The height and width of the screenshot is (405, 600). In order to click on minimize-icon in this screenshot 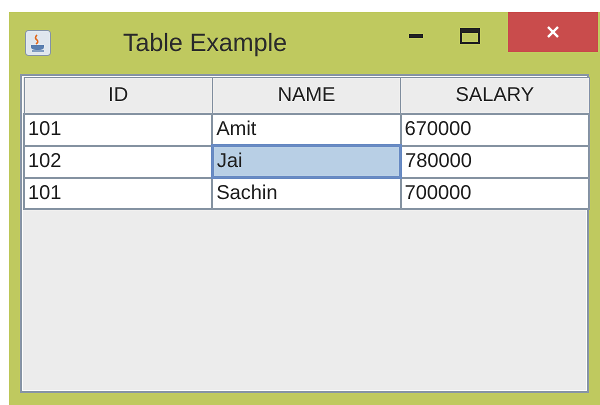, I will do `click(416, 36)`.